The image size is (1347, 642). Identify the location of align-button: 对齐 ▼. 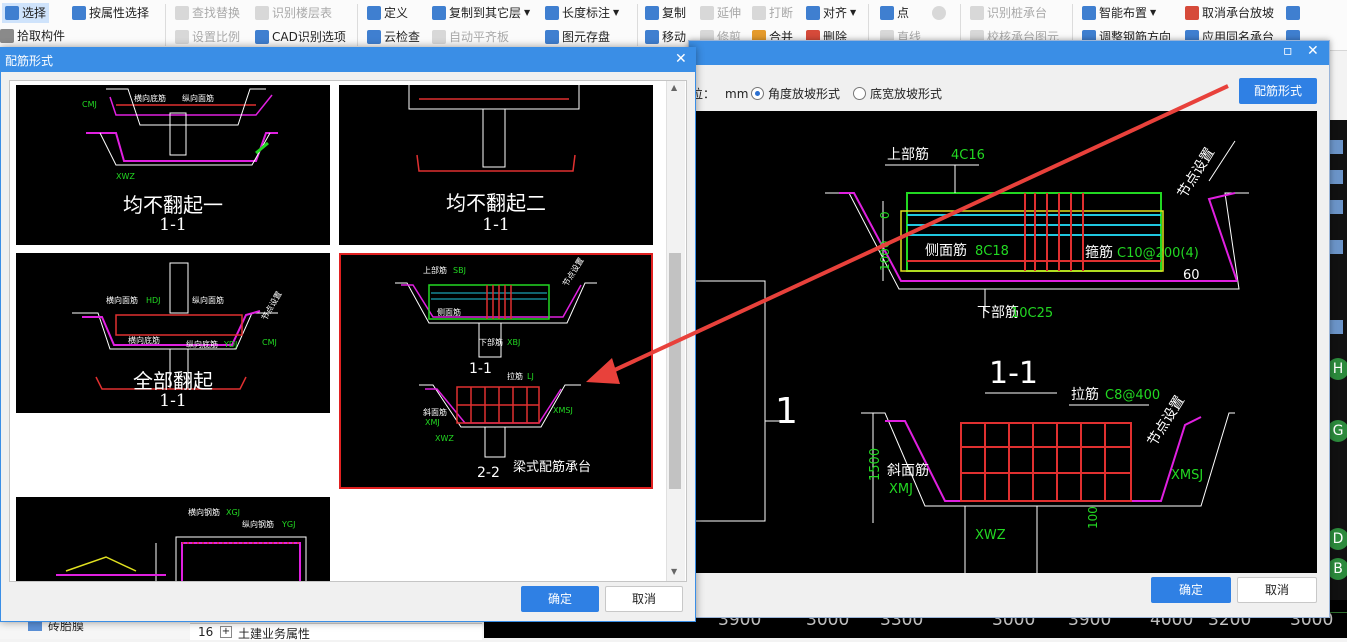
(831, 13).